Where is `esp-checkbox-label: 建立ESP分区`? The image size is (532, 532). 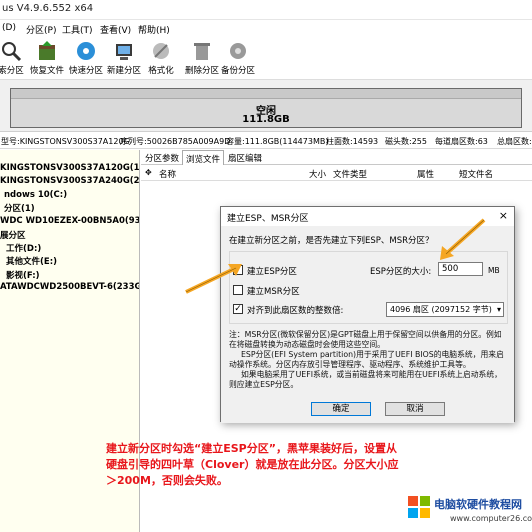
esp-checkbox-label: 建立ESP分区 is located at coordinates (272, 271).